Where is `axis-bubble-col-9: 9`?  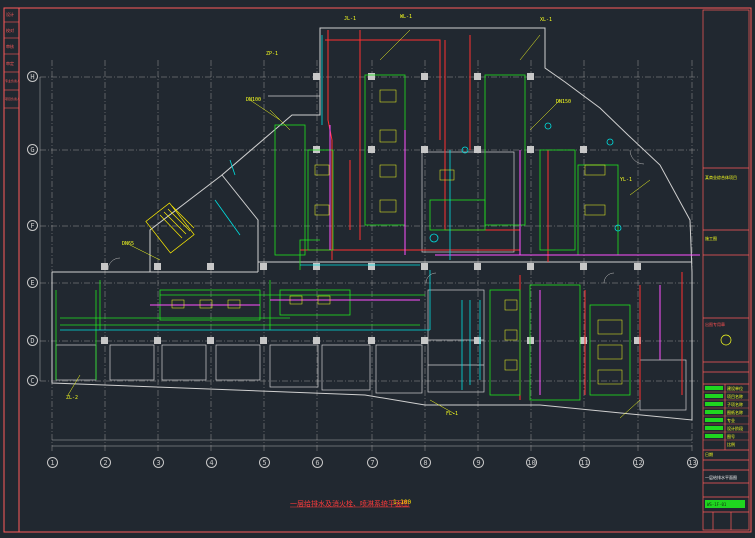
axis-bubble-col-9: 9 is located at coordinates (478, 462).